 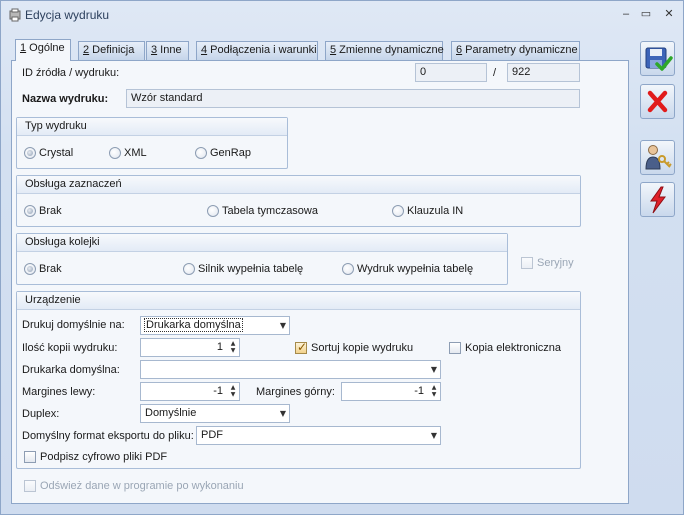 What do you see at coordinates (342, 15) in the screenshot?
I see `title-bar: Edycja wydruku ‒ ▭ ✕` at bounding box center [342, 15].